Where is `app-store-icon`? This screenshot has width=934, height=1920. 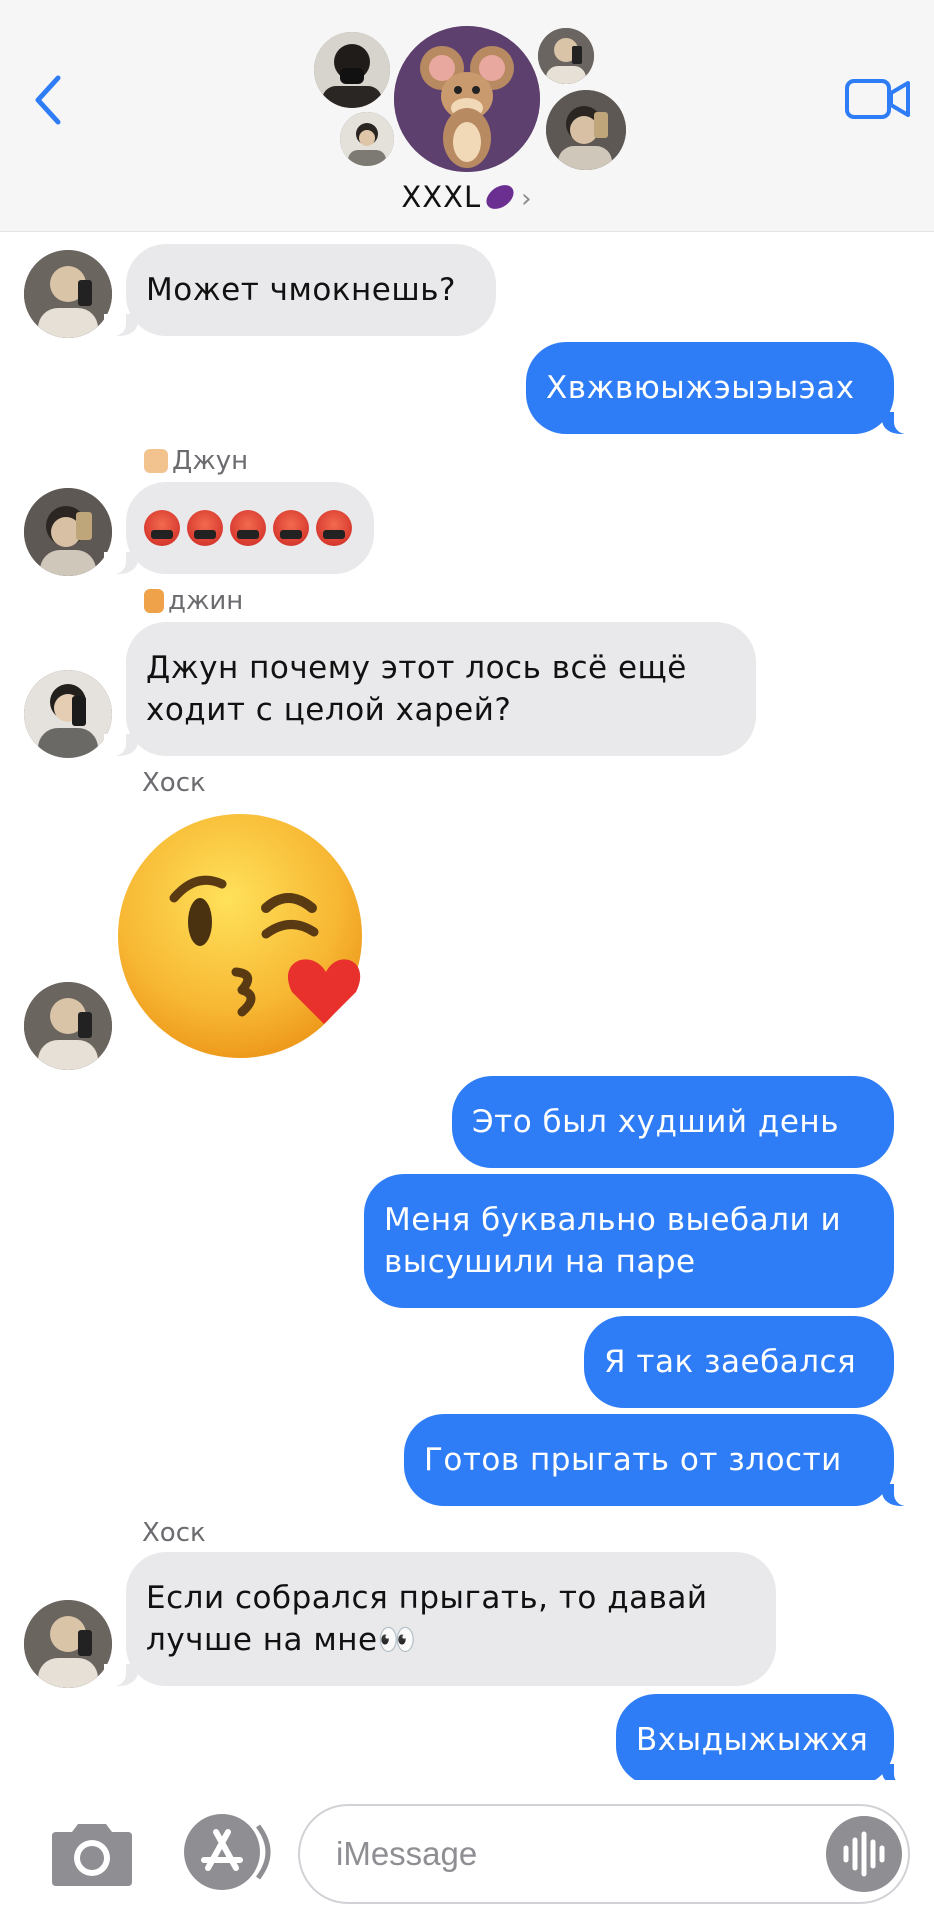 app-store-icon is located at coordinates (227, 1852).